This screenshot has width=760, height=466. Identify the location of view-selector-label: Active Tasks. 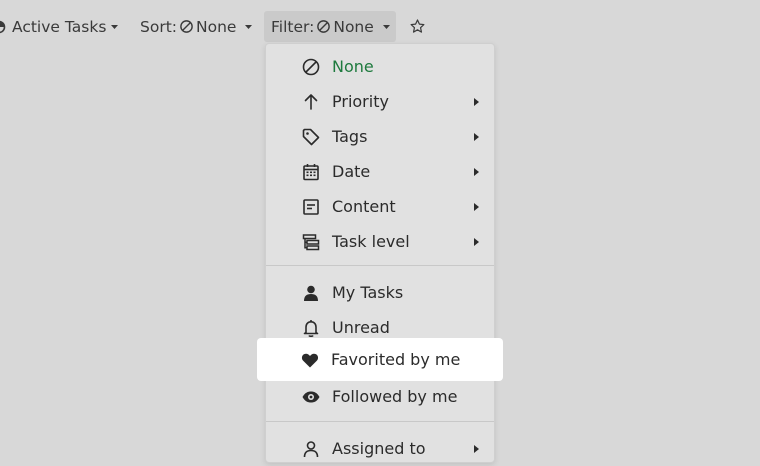
(59, 26).